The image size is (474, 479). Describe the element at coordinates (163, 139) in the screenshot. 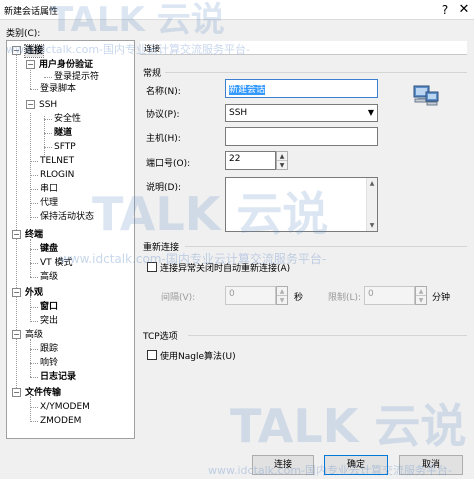

I see `host-label: 主机(H):` at that location.